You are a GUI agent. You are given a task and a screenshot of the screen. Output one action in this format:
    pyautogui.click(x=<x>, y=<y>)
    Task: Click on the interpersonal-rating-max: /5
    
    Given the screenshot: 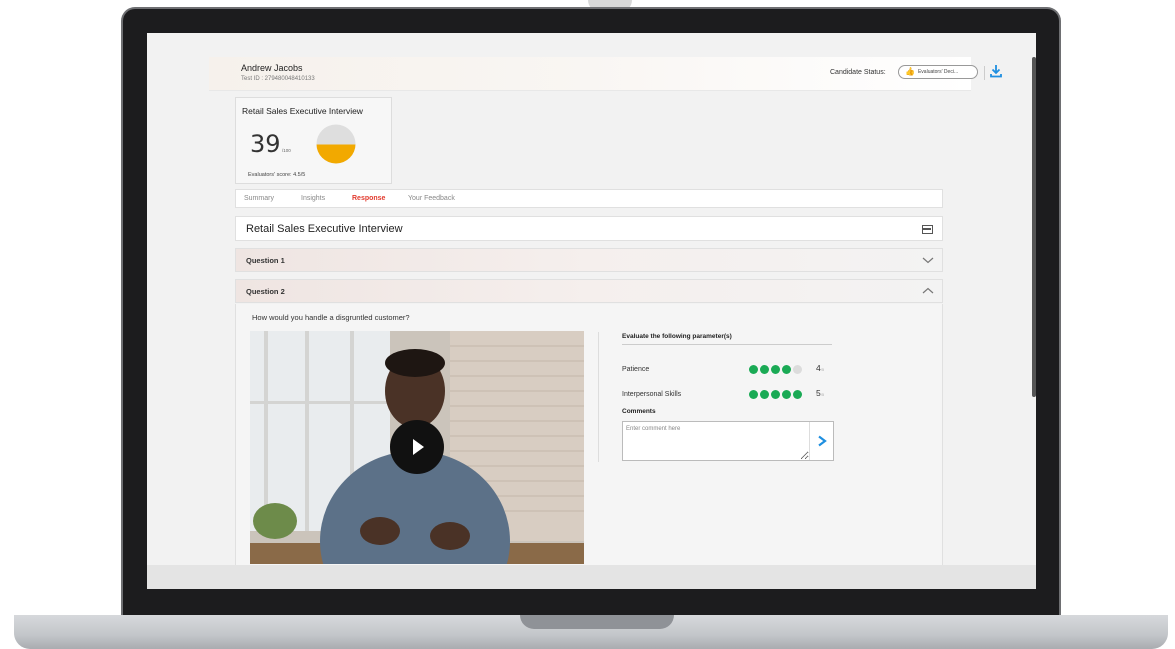 What is the action you would take?
    pyautogui.click(x=822, y=394)
    